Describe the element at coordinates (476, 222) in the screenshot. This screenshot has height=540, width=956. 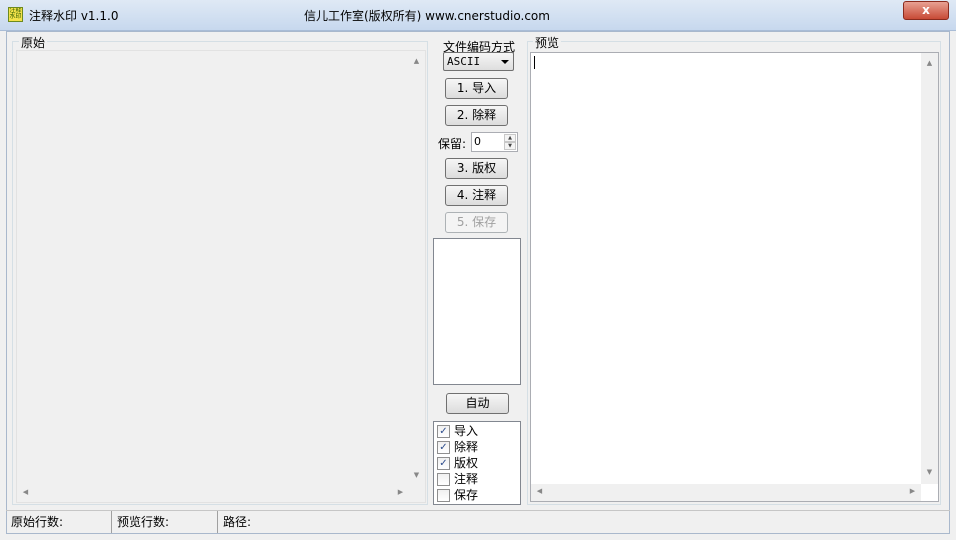
I see `save-button: 5. 保存` at that location.